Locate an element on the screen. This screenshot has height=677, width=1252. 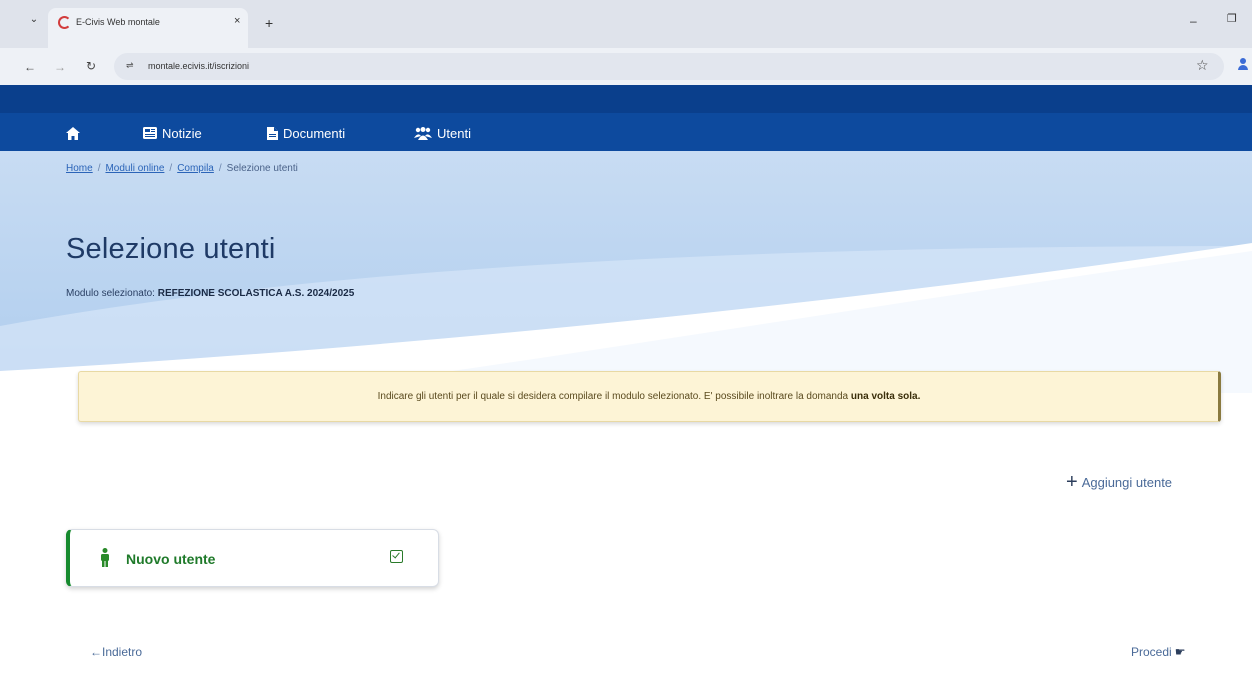
hand-pointer-icon: ☛ is located at coordinates (1180, 652).